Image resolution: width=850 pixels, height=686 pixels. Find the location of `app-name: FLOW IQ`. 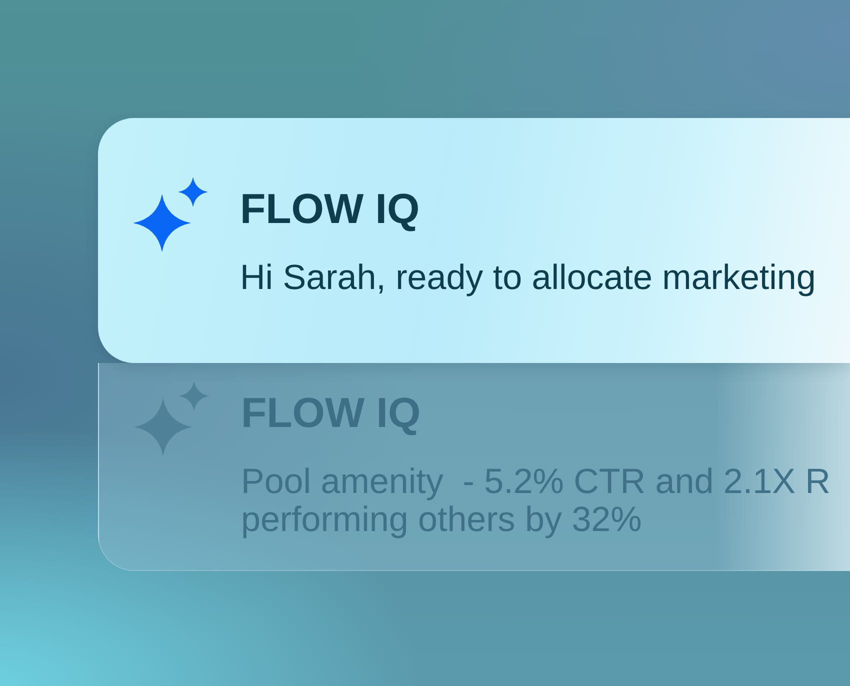

app-name: FLOW IQ is located at coordinates (330, 209).